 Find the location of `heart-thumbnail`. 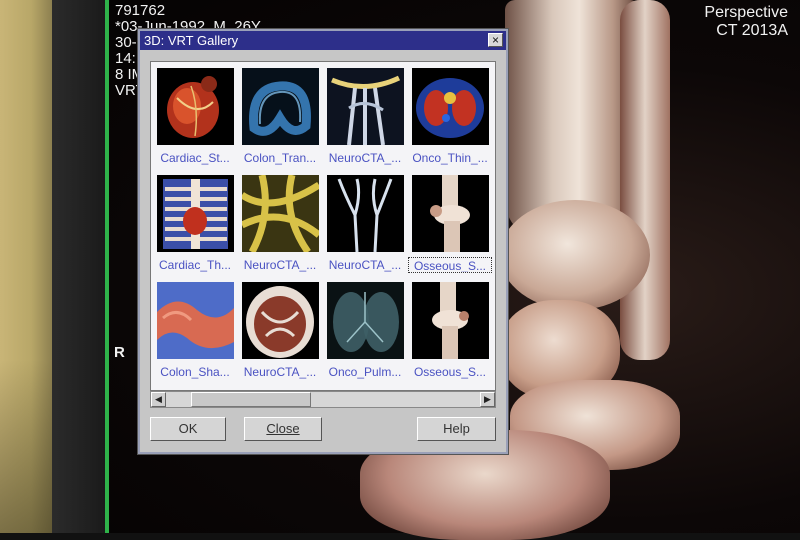

heart-thumbnail is located at coordinates (195, 106).